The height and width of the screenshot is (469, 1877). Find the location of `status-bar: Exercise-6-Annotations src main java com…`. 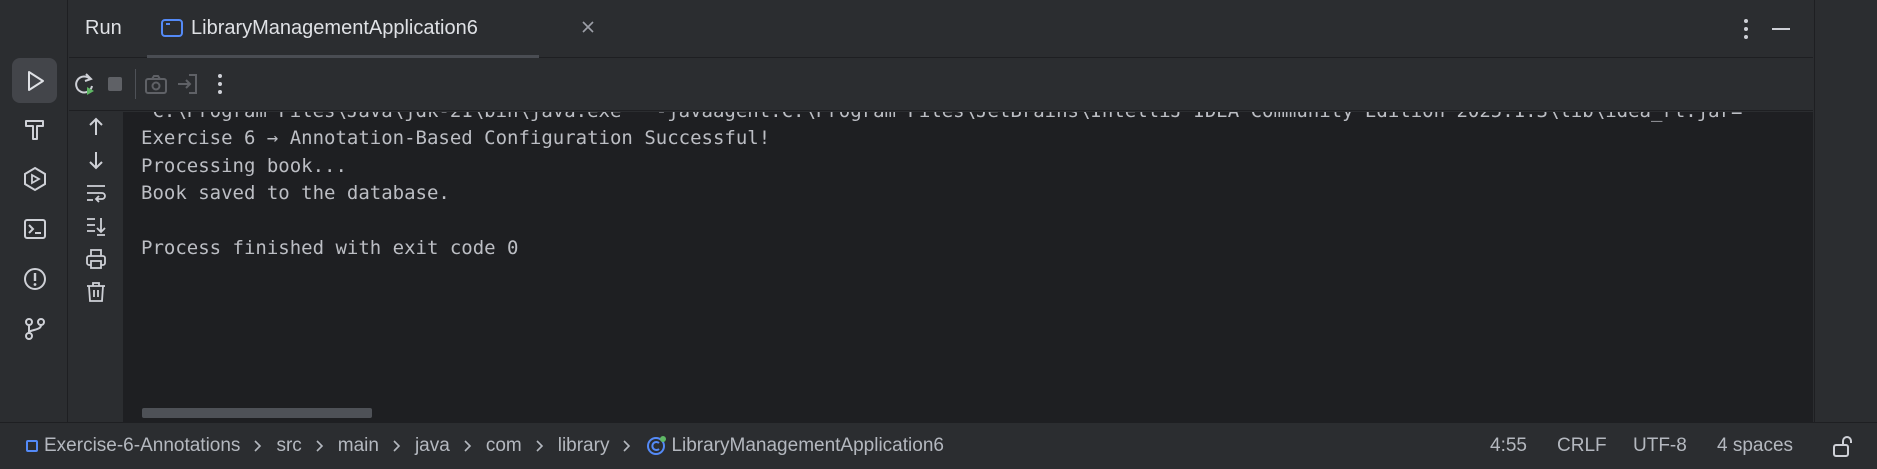

status-bar: Exercise-6-Annotations src main java com… is located at coordinates (938, 445).